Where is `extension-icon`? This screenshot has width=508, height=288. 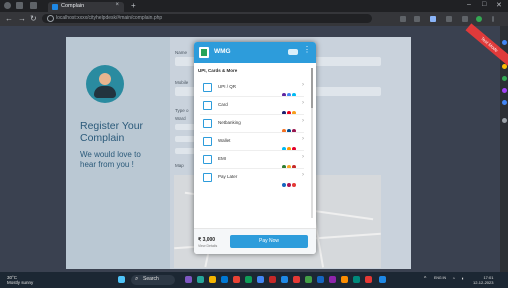 extension-icon is located at coordinates (433, 19).